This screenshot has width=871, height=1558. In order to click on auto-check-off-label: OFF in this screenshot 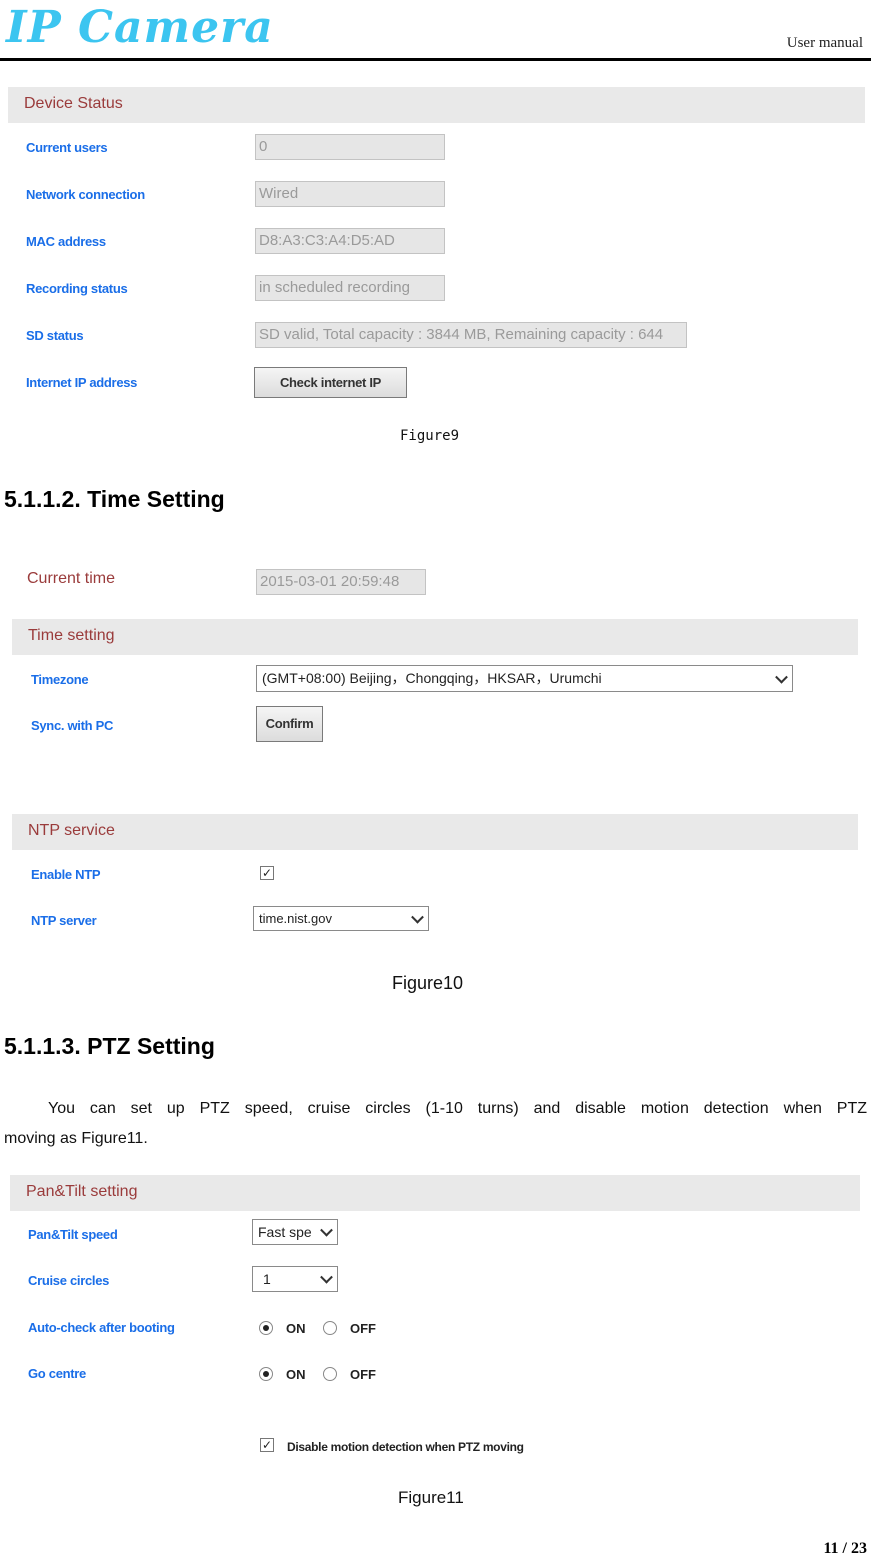, I will do `click(363, 1328)`.